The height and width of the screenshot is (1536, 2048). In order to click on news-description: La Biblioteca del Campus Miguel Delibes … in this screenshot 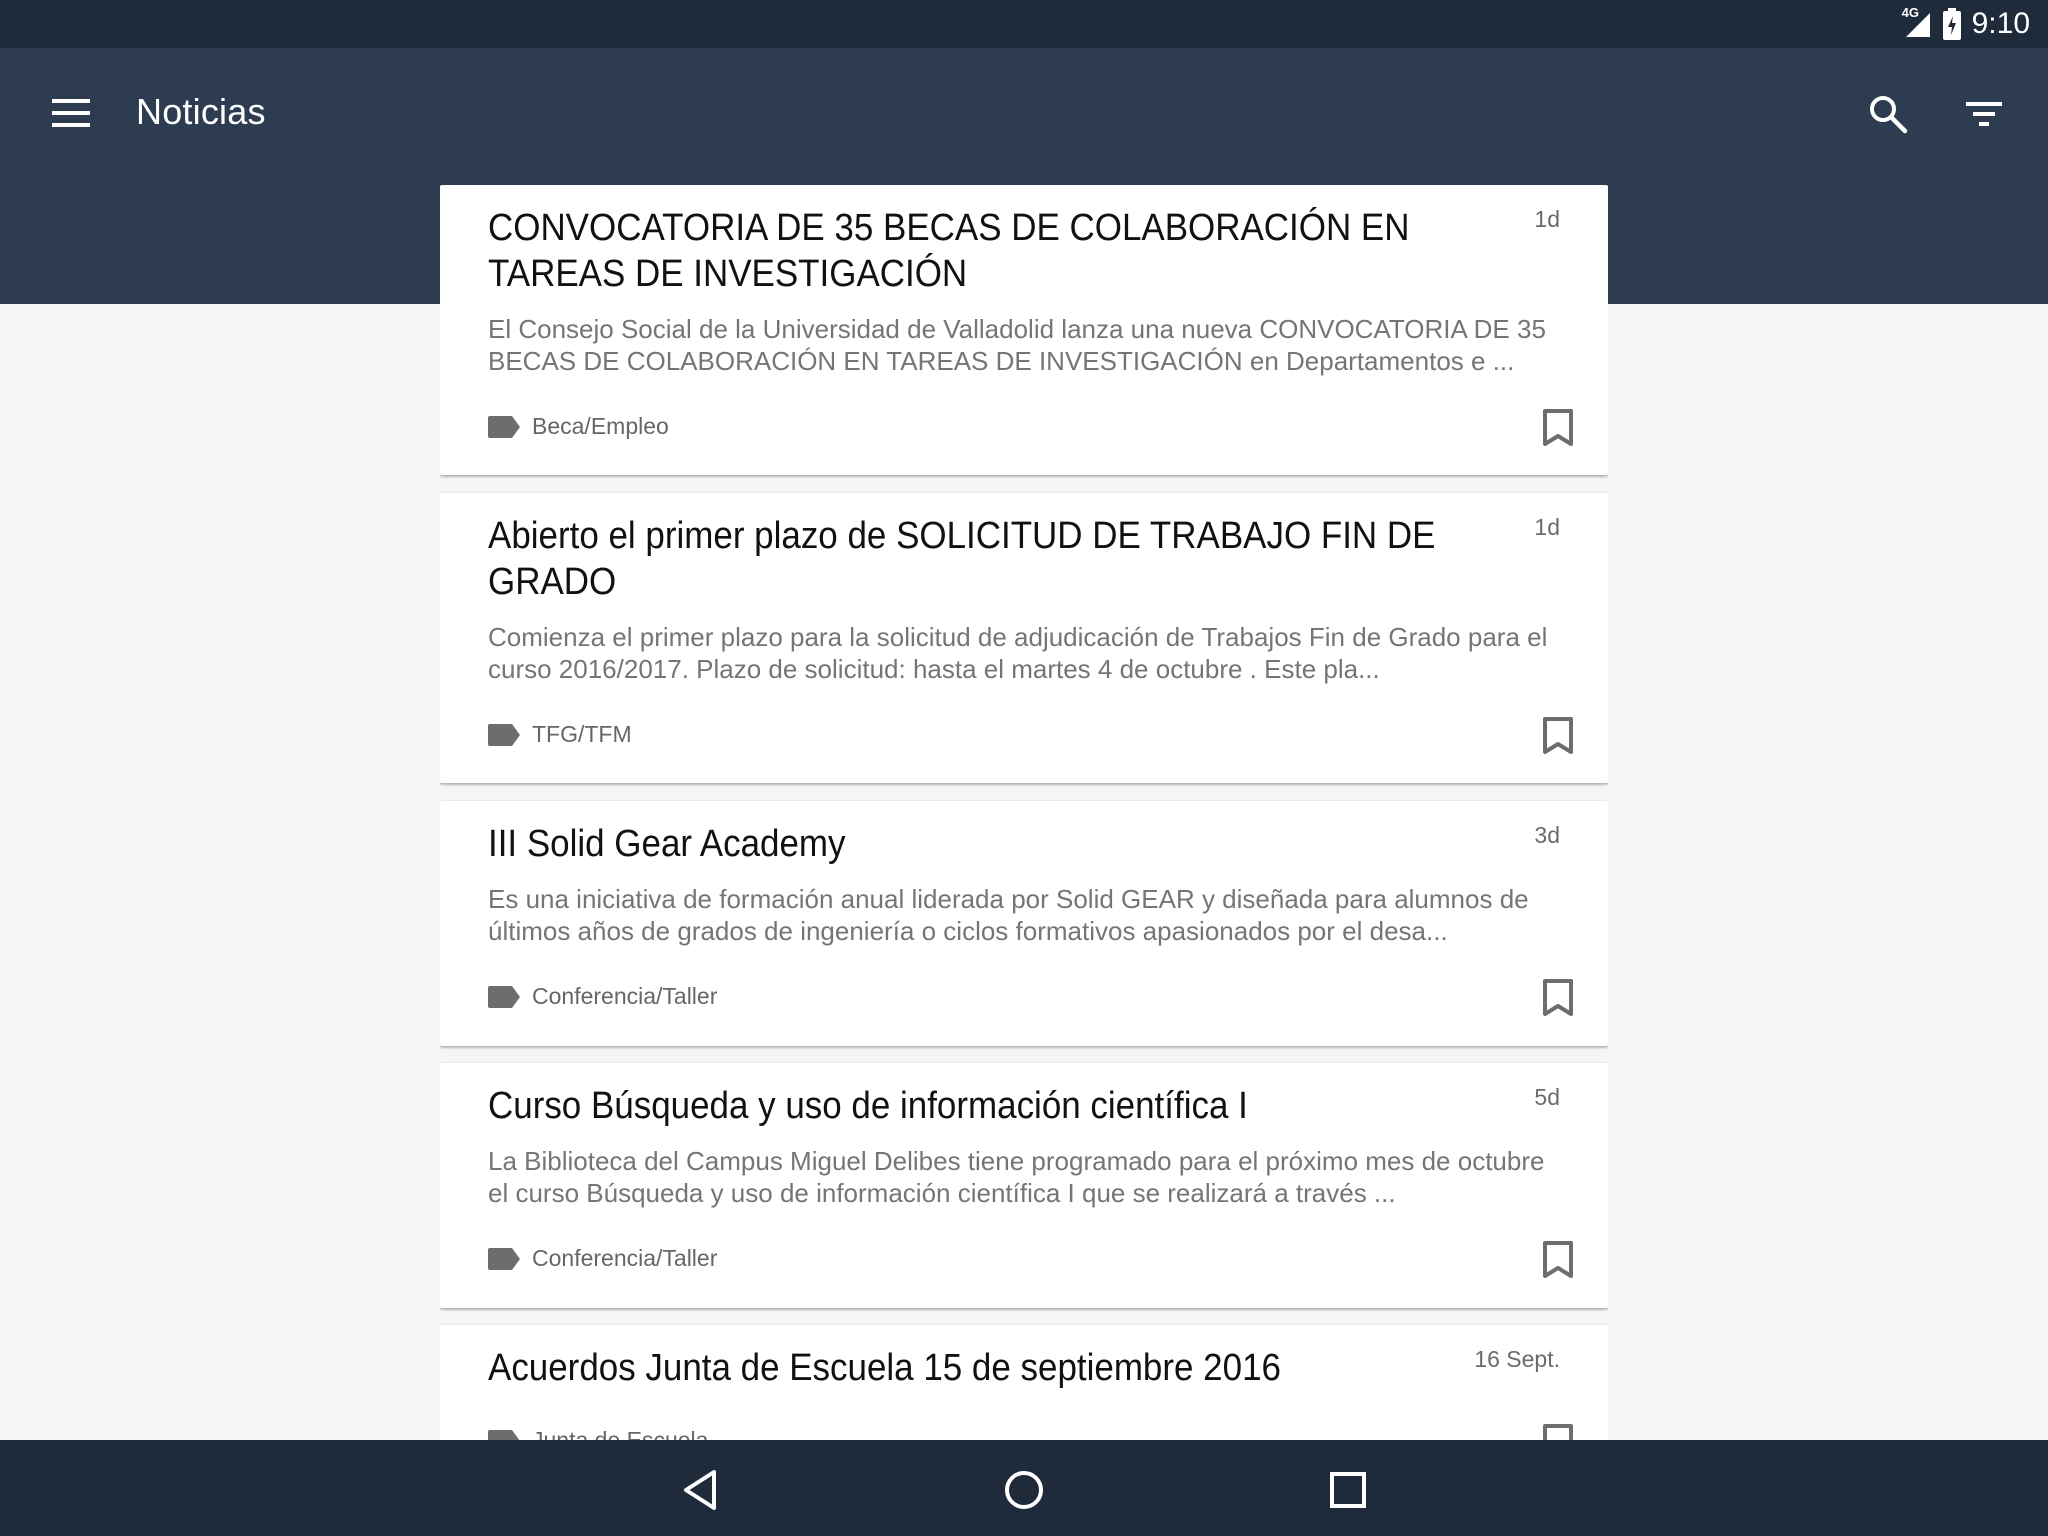, I will do `click(1016, 1177)`.